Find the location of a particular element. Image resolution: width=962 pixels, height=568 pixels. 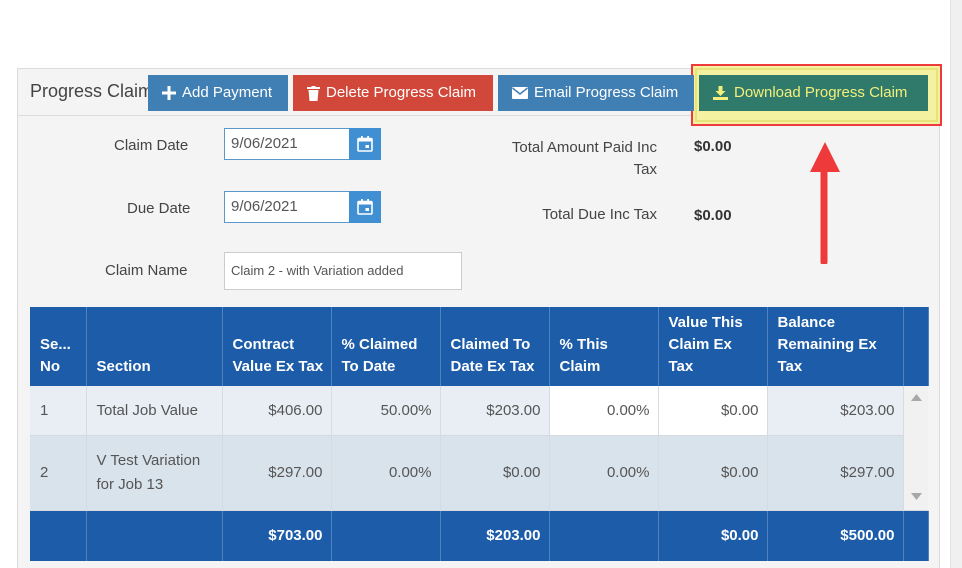

claim-date-input: 9/06/2021 is located at coordinates (287, 144).